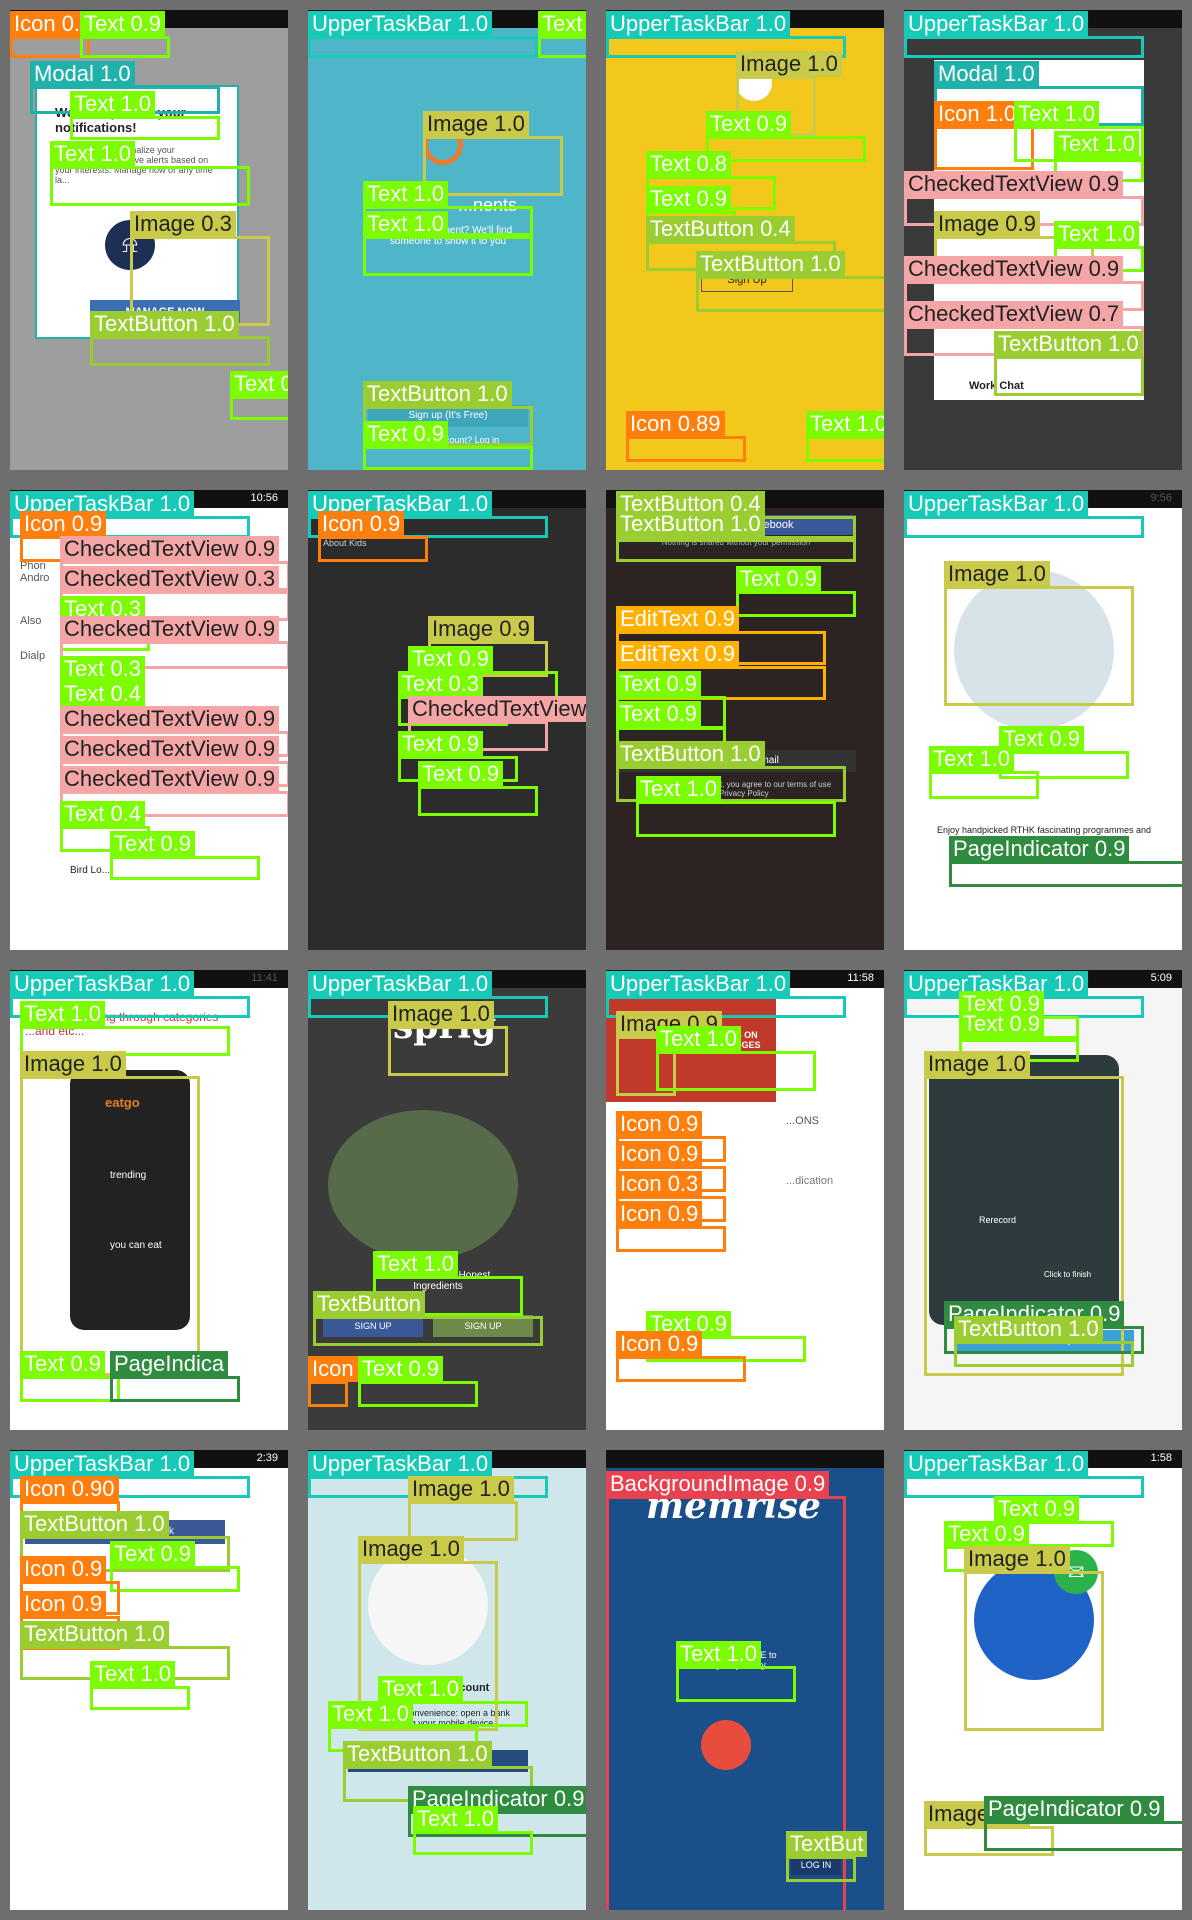 The image size is (1192, 1920). What do you see at coordinates (169, 1364) in the screenshot?
I see `detection-label: PageIndica` at bounding box center [169, 1364].